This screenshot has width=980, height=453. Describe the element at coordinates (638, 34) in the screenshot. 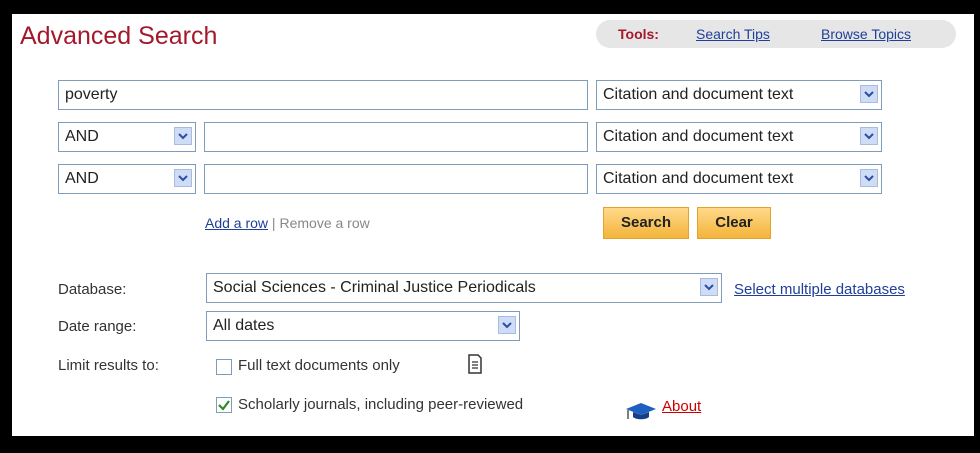

I see `tools-label: Tools:` at that location.